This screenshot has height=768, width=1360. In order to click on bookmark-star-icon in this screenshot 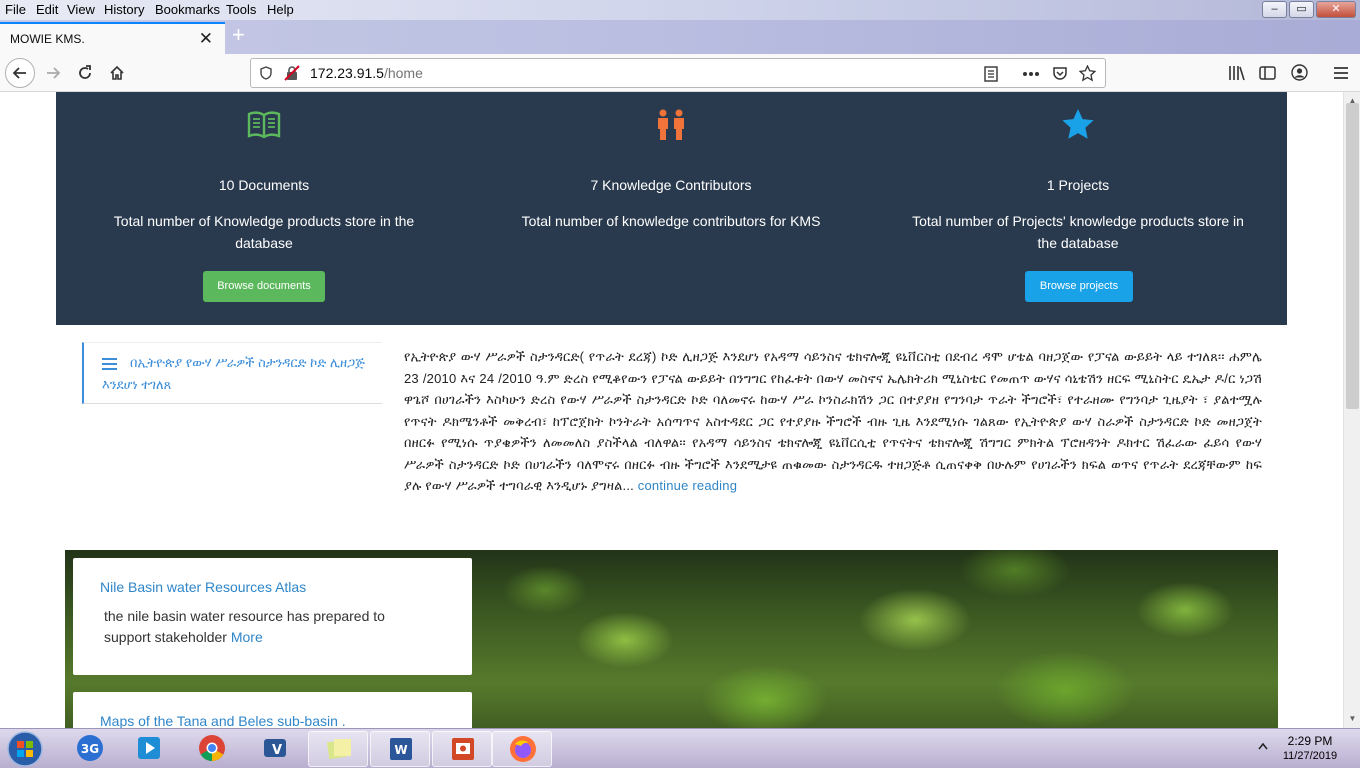, I will do `click(1087, 73)`.